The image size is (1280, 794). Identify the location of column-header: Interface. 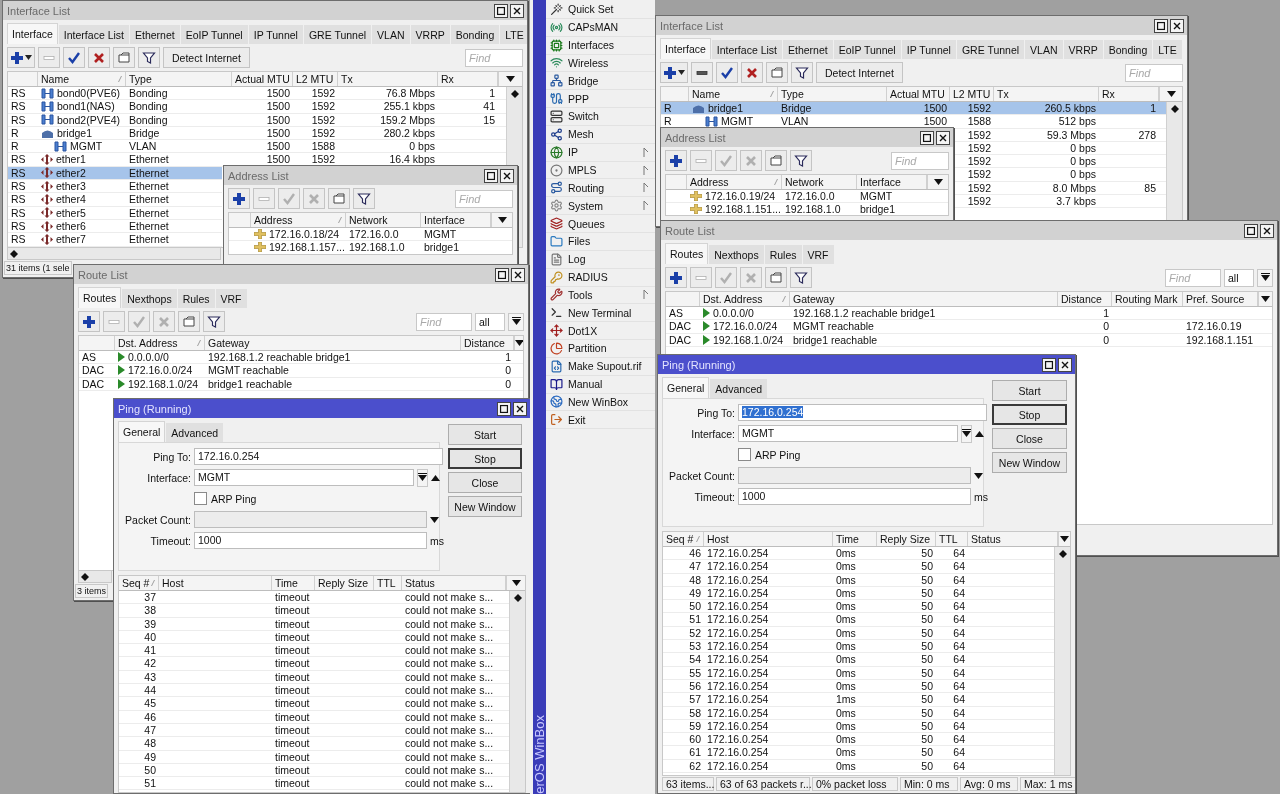
(892, 182).